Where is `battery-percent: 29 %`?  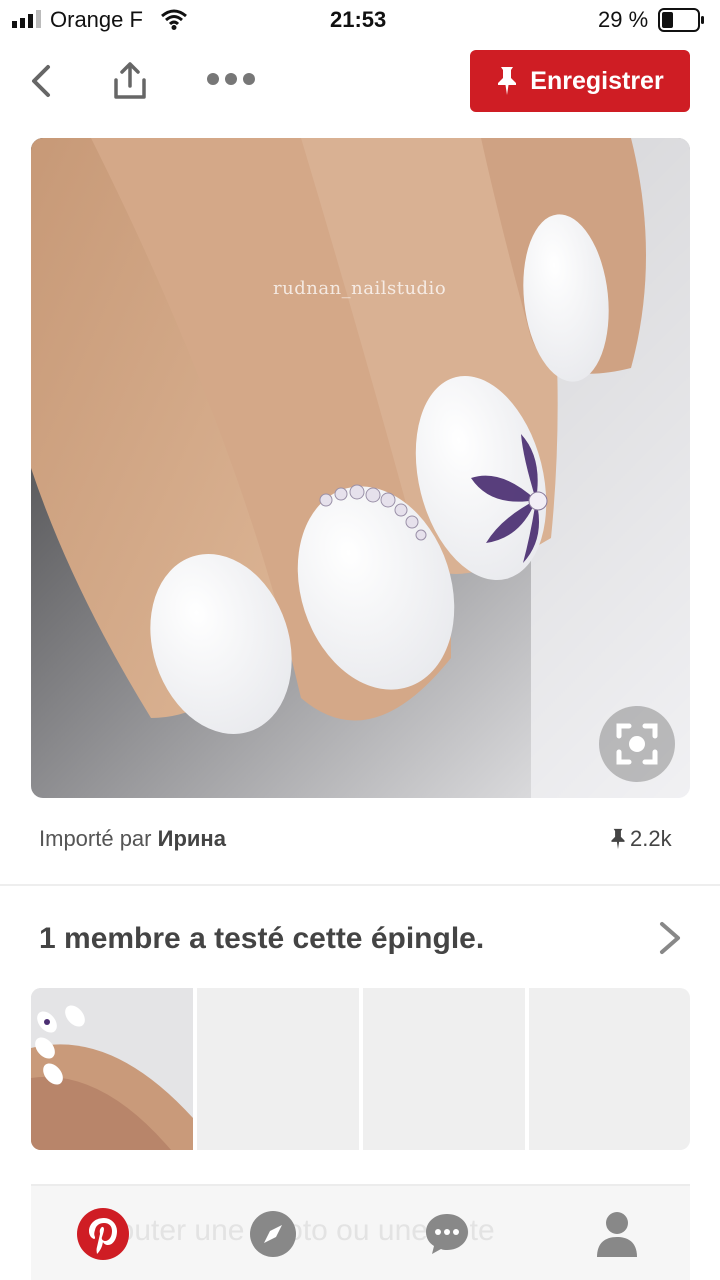 battery-percent: 29 % is located at coordinates (623, 19).